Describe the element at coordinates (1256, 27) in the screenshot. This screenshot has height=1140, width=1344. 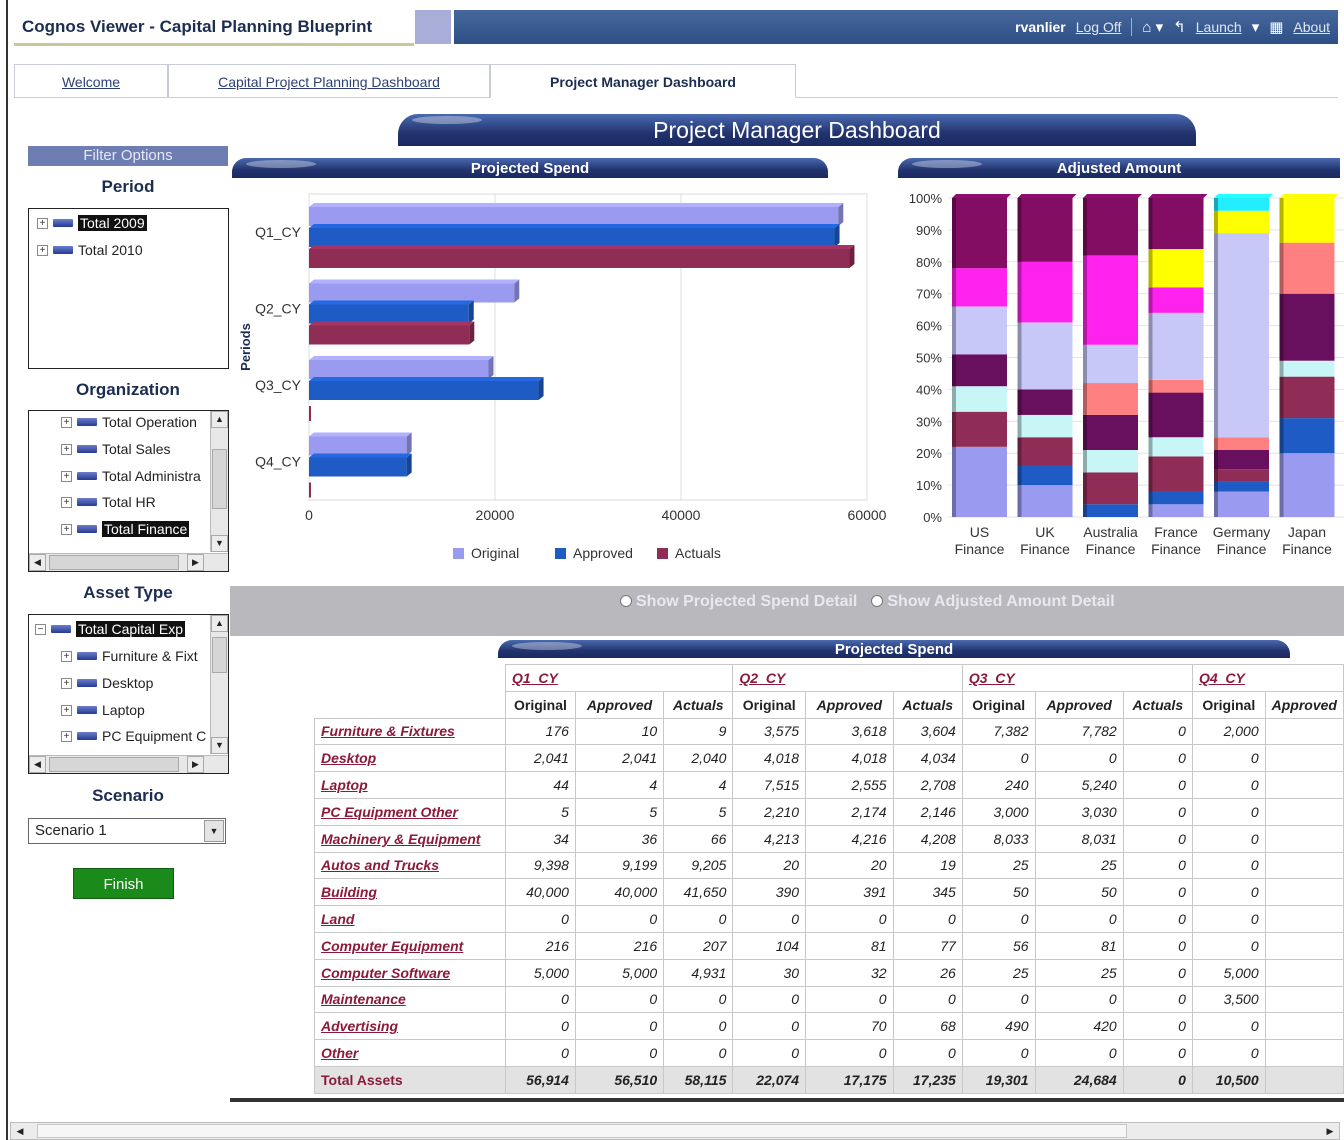
I see `chevron-down-icon: ▾` at that location.